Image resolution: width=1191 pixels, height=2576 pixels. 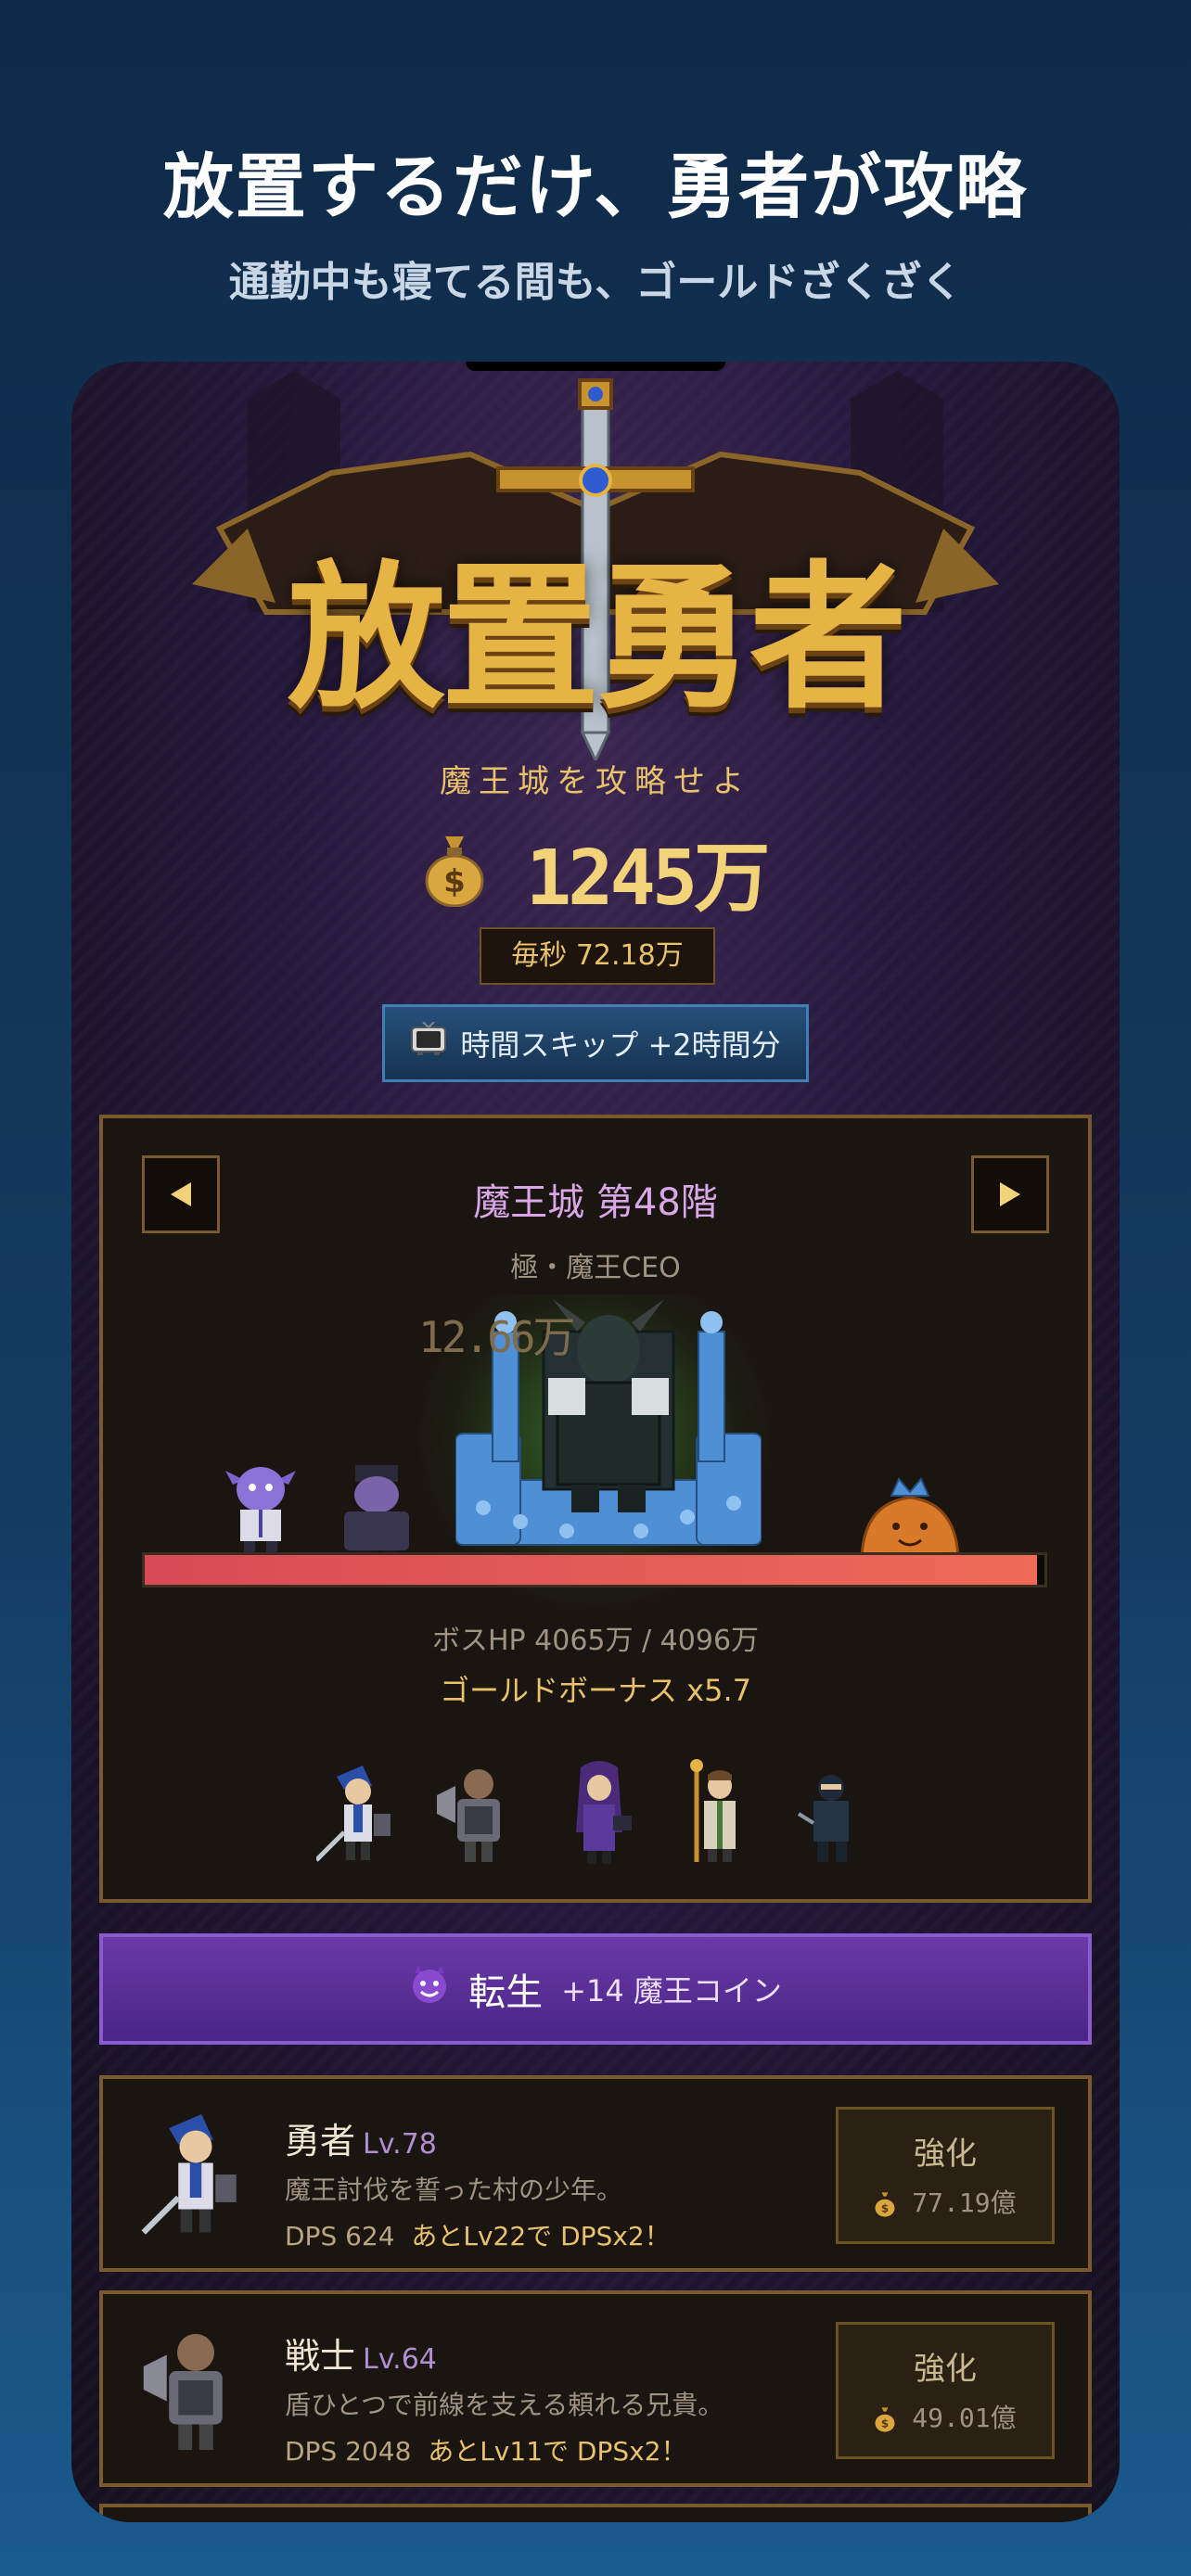 What do you see at coordinates (260, 1510) in the screenshot?
I see `goblin-clerk-sprite` at bounding box center [260, 1510].